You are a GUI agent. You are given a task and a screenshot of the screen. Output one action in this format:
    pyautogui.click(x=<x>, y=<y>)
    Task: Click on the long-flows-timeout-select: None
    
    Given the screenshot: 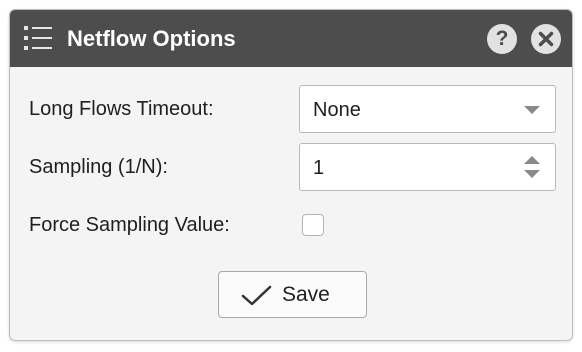 What is the action you would take?
    pyautogui.click(x=427, y=109)
    